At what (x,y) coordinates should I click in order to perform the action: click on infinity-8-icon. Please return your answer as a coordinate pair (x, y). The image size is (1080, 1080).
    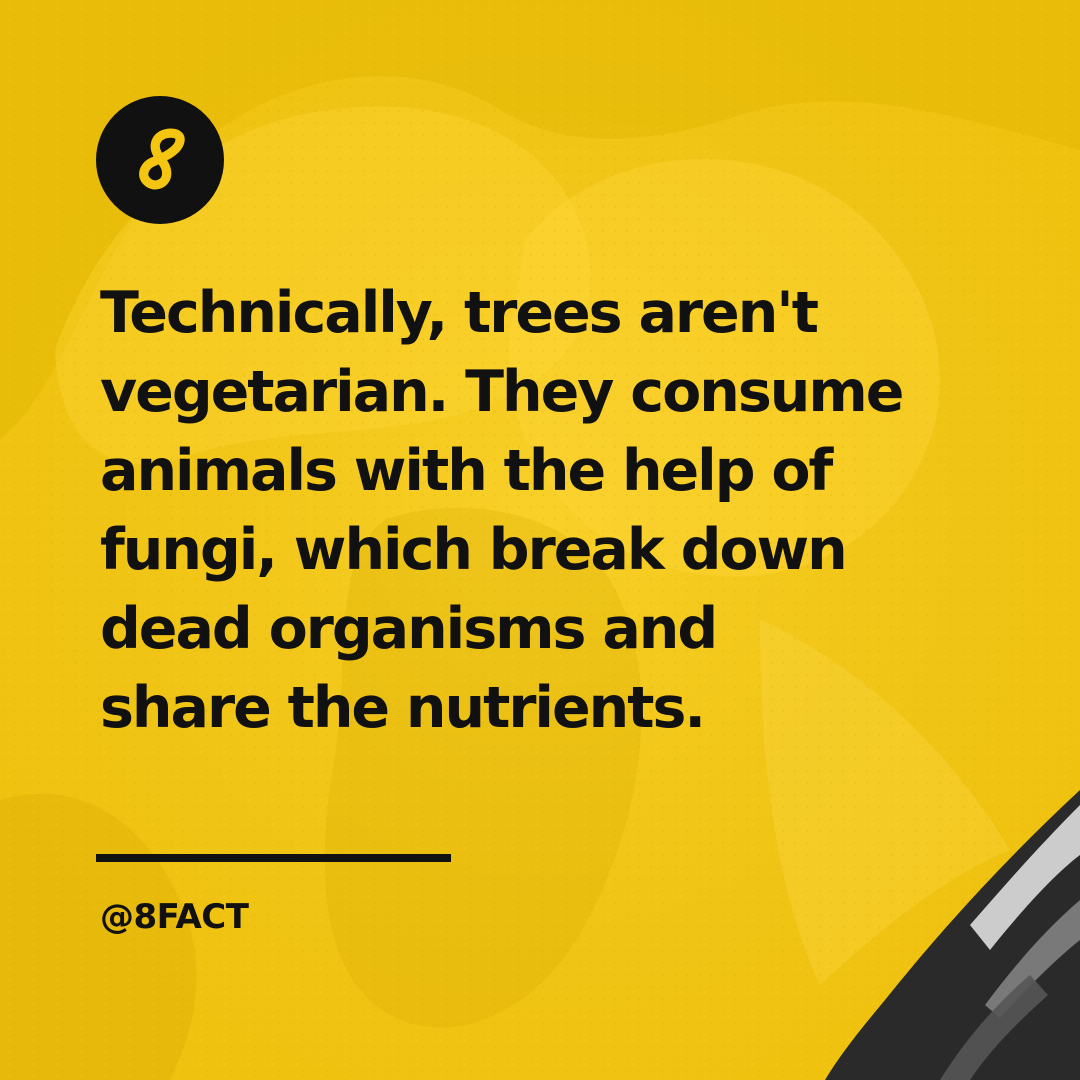
    Looking at the image, I should click on (162, 159).